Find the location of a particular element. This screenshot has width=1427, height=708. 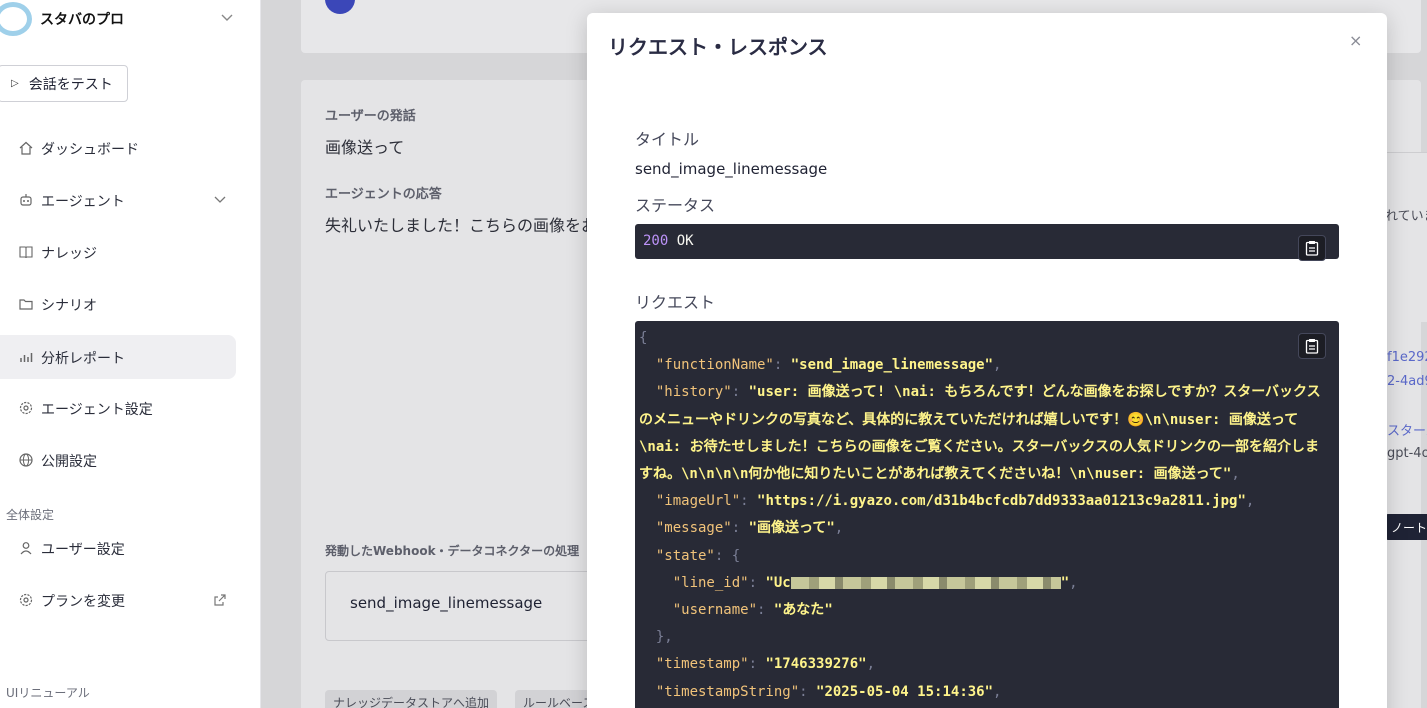

sidebar-item-label: シナリオ is located at coordinates (69, 306).